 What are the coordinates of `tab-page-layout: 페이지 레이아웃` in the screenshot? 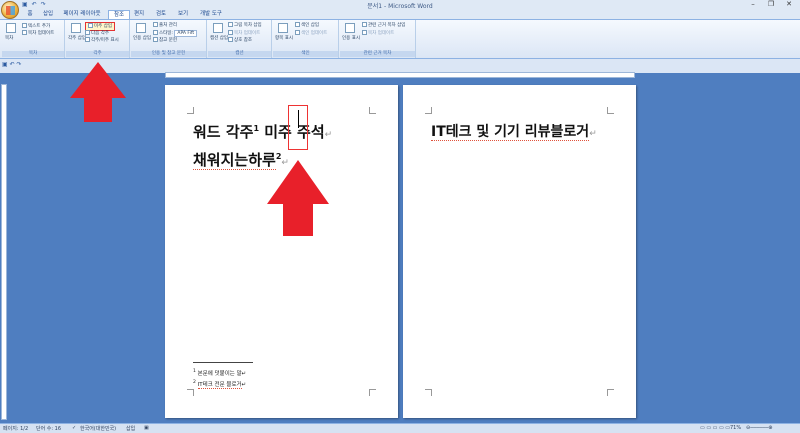 It's located at (82, 14).